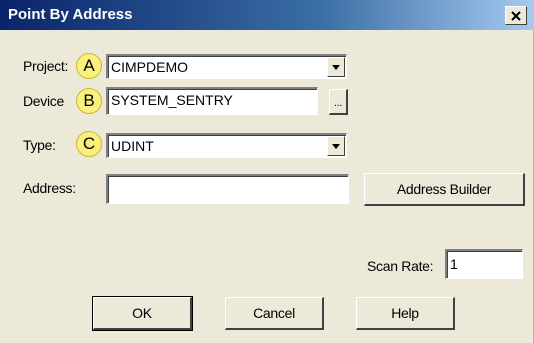 This screenshot has width=534, height=343. I want to click on project-label: Project:, so click(46, 66).